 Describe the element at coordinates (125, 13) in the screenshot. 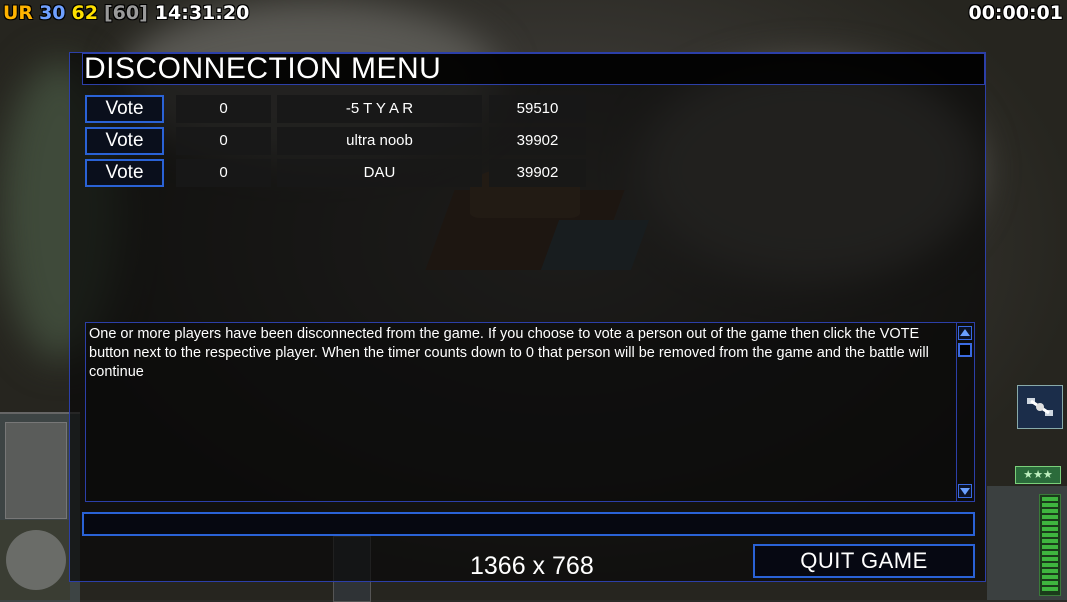

I see `hud-value-gray: [60]` at that location.